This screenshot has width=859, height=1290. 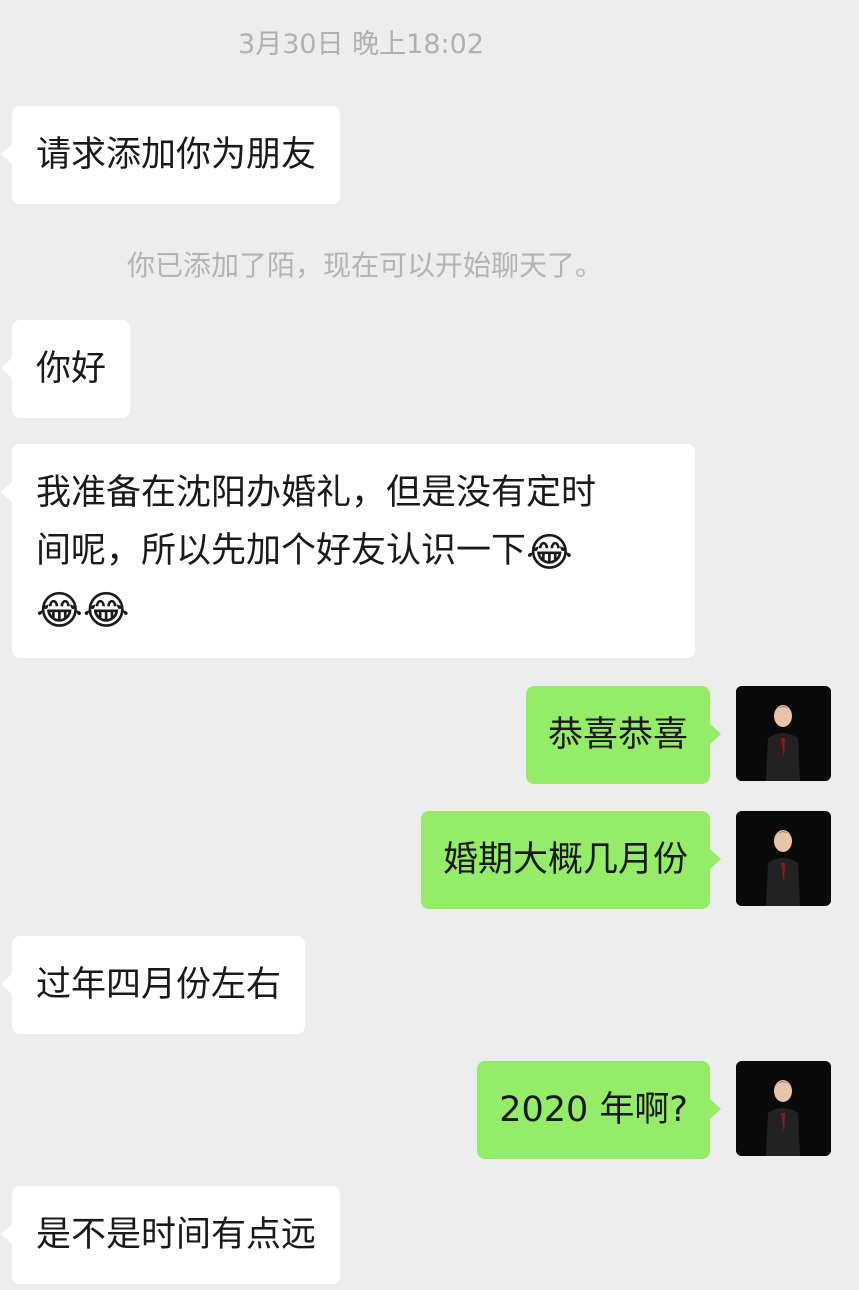 I want to click on message-text: 恭喜恭喜, so click(x=617, y=735).